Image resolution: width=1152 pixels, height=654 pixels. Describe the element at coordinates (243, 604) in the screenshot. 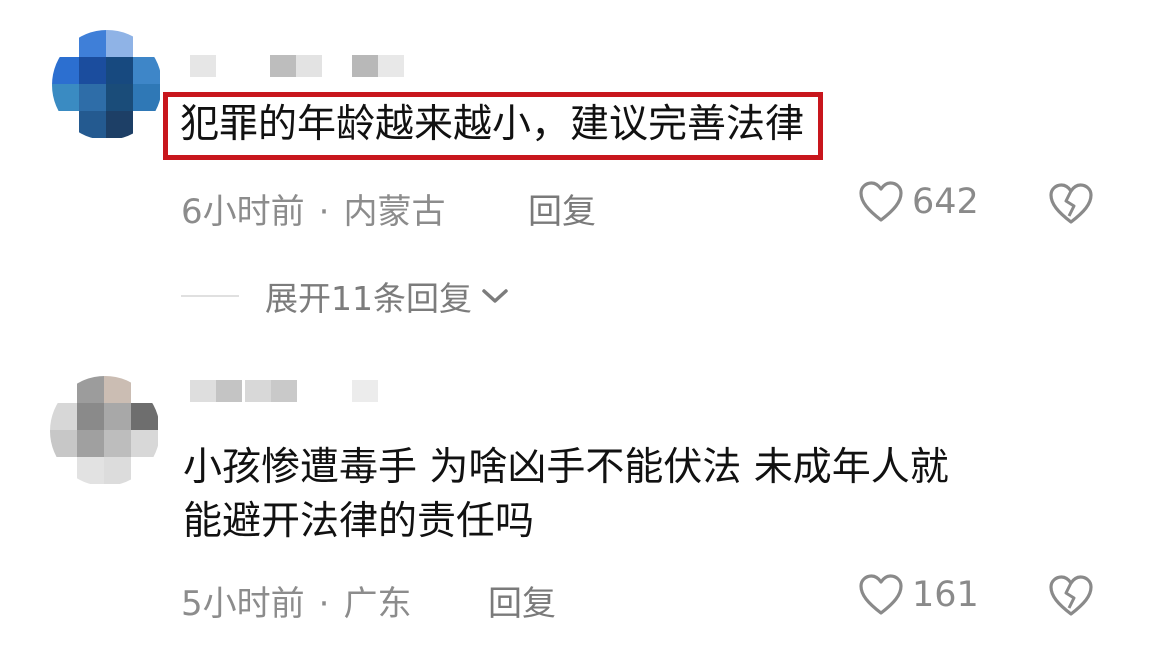

I see `comment-time: 5小时前` at that location.